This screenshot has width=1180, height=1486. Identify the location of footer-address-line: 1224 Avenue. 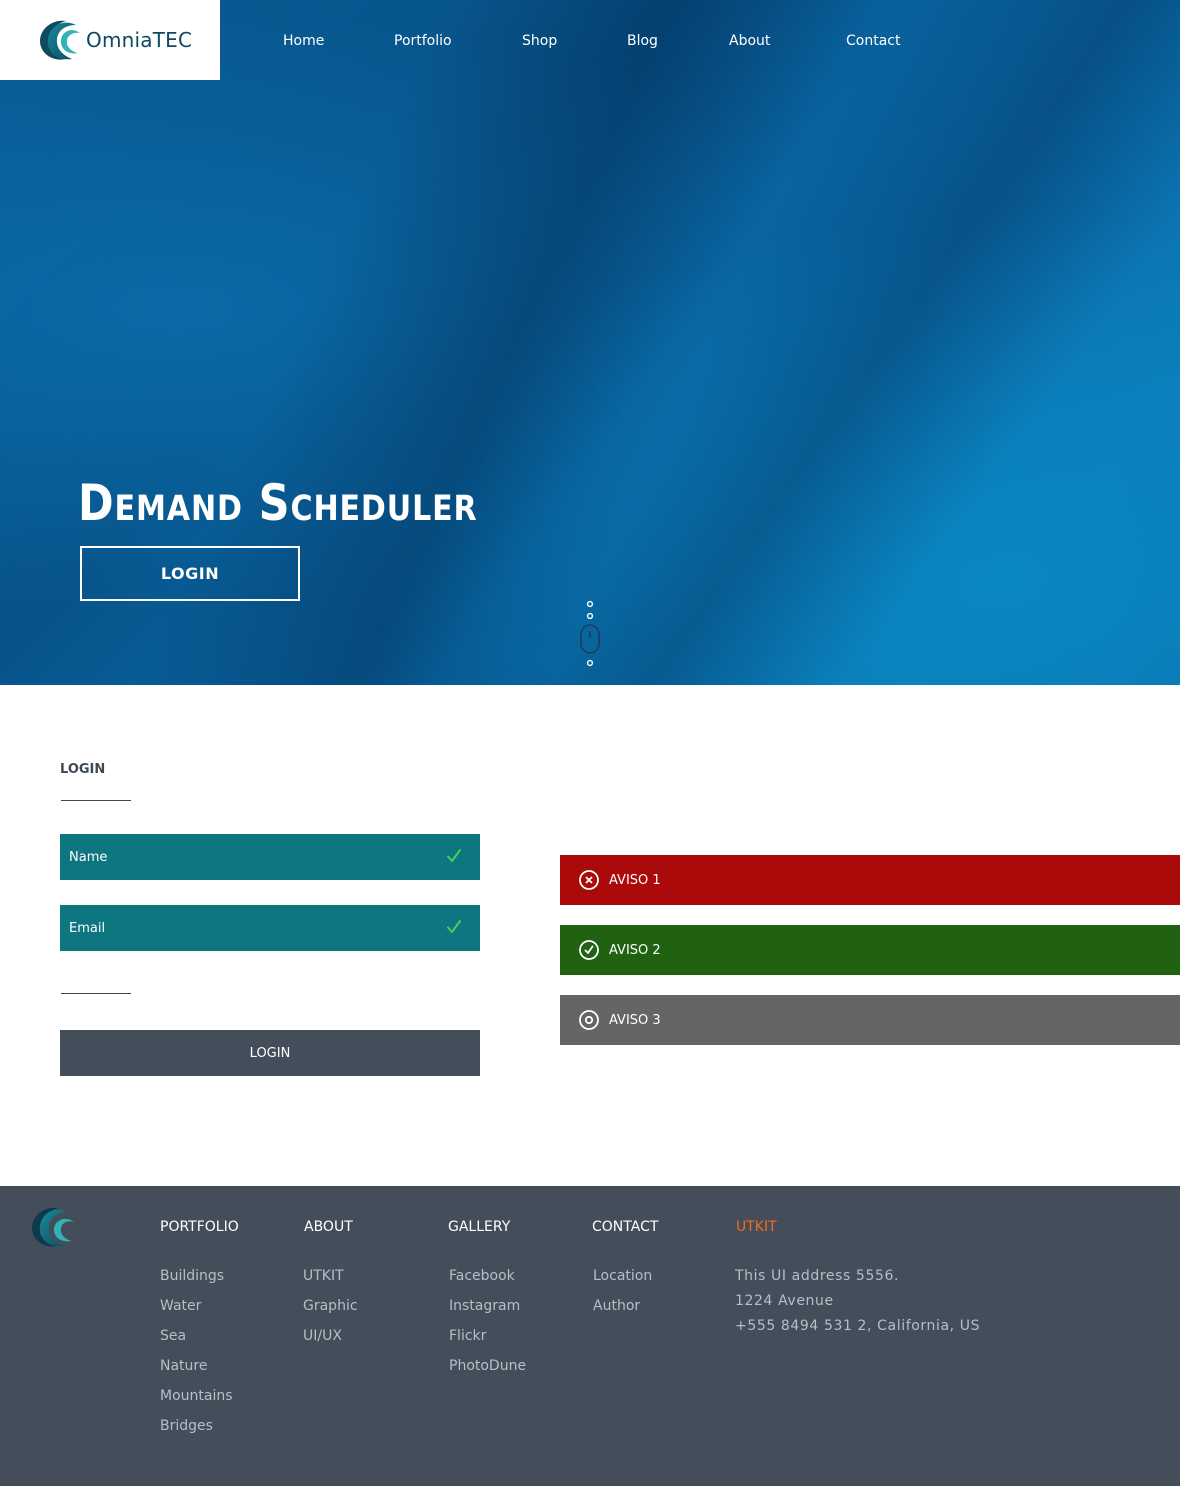
(784, 1301).